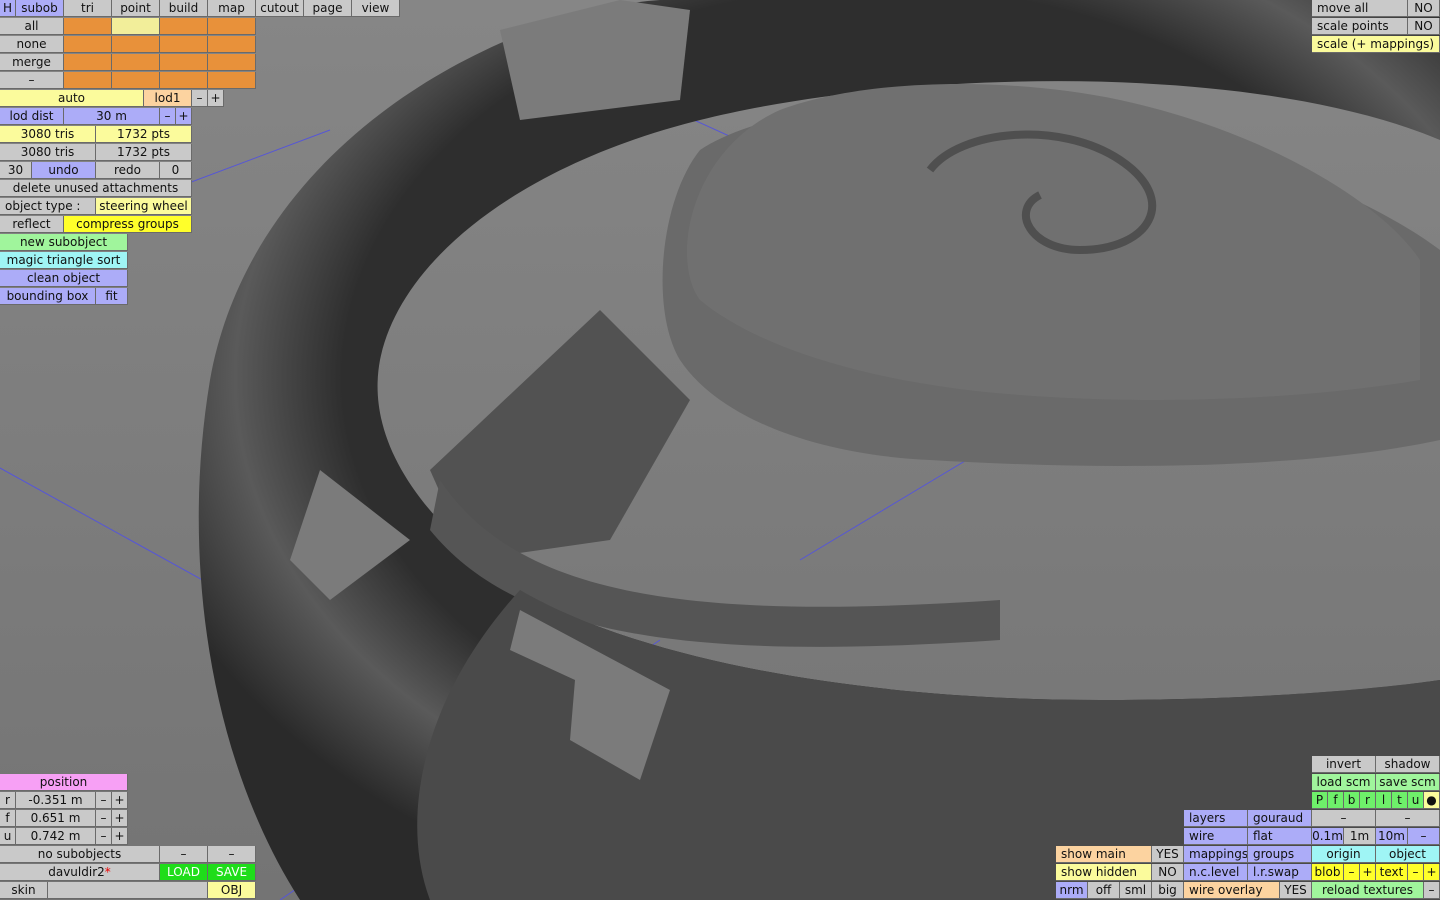  Describe the element at coordinates (184, 872) in the screenshot. I see `load-button: LOAD` at that location.